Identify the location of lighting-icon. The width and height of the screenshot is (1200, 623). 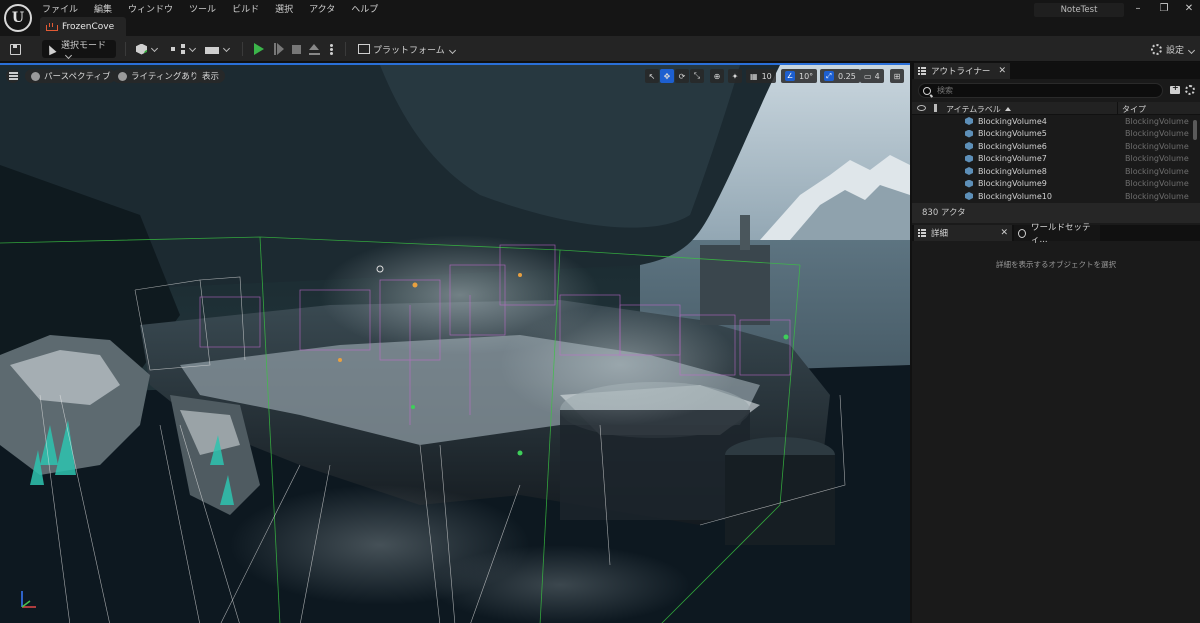
(122, 76).